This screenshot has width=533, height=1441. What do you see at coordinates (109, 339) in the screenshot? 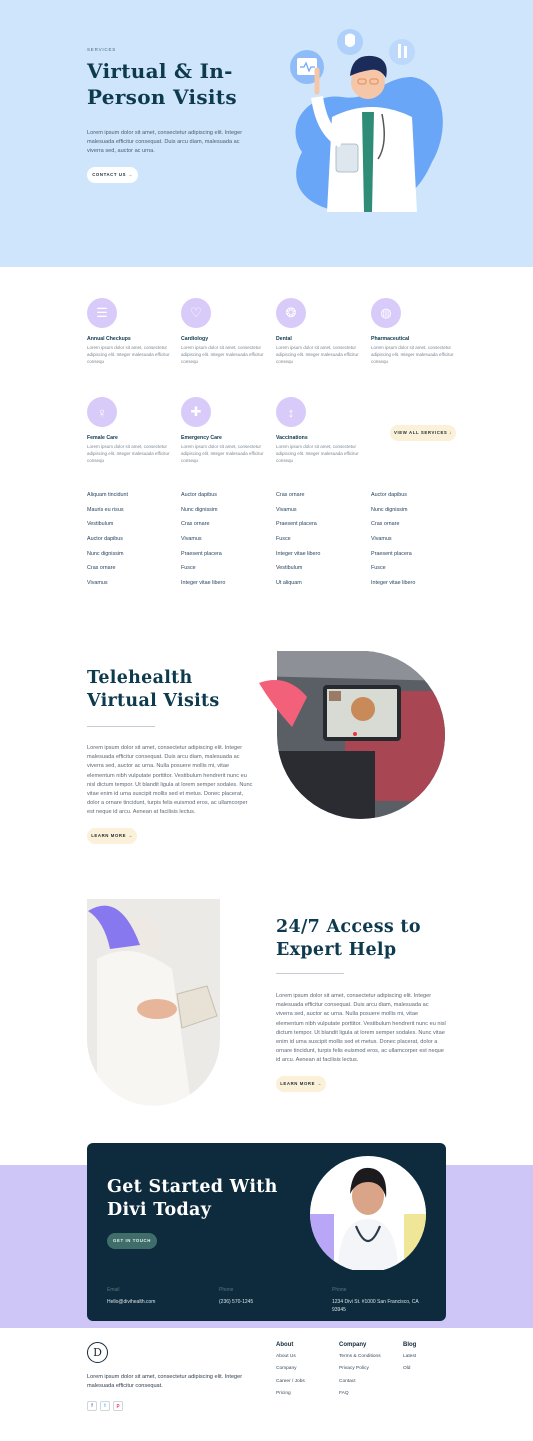
I see `service-title: Annual Checkups` at bounding box center [109, 339].